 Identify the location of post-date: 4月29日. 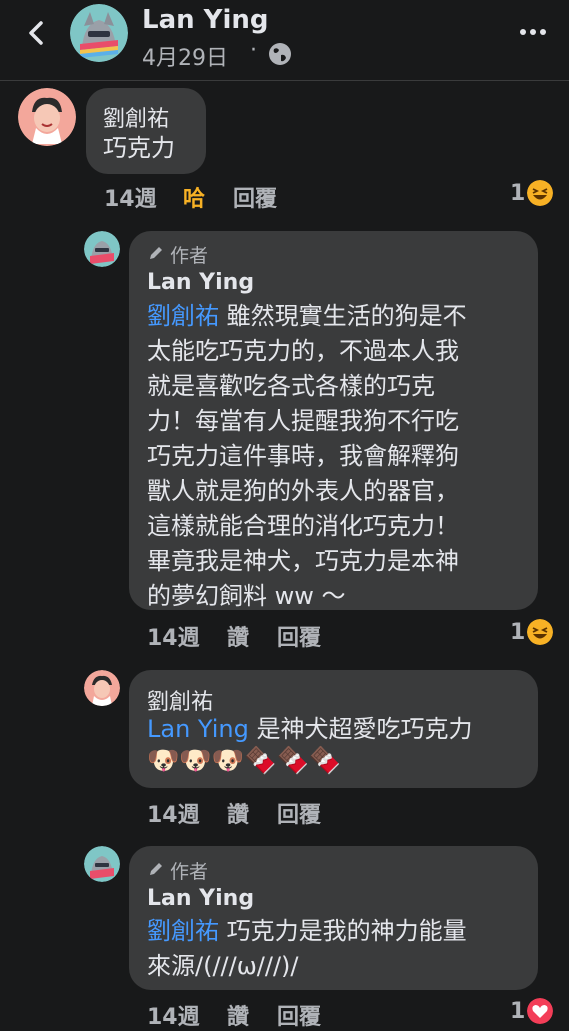
(185, 56).